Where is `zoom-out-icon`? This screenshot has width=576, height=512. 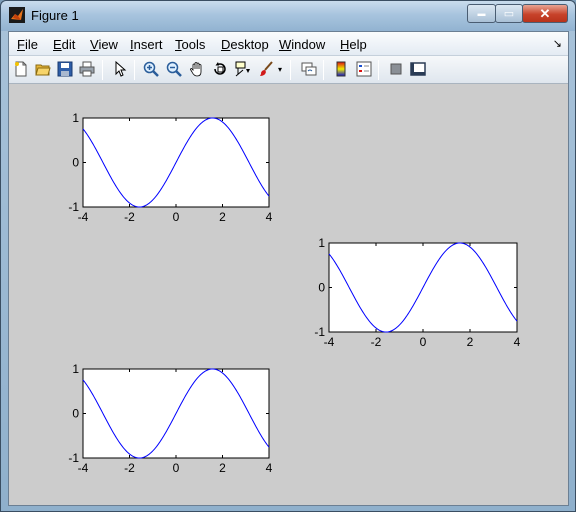
zoom-out-icon is located at coordinates (174, 69).